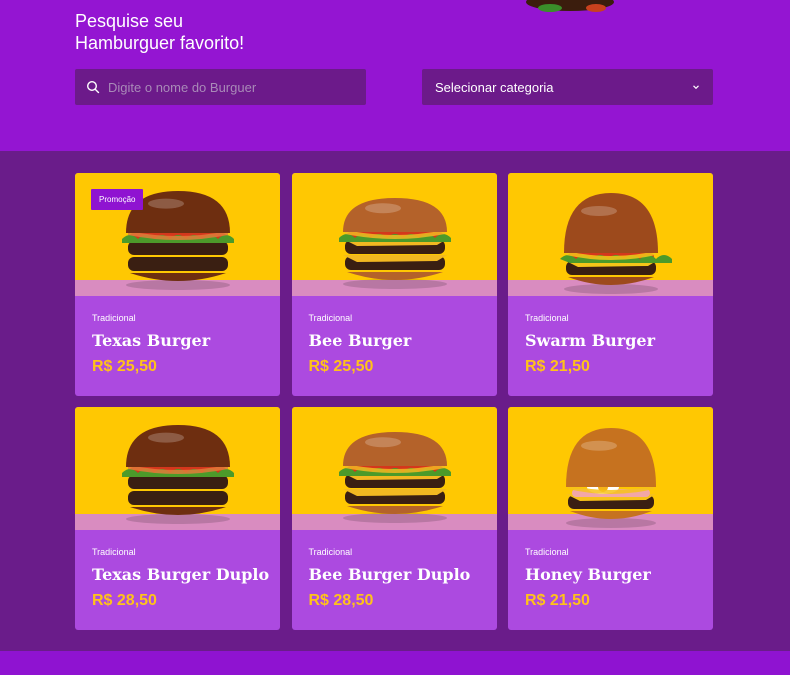  Describe the element at coordinates (360, 340) in the screenshot. I see `product-name: Bee Burger` at that location.